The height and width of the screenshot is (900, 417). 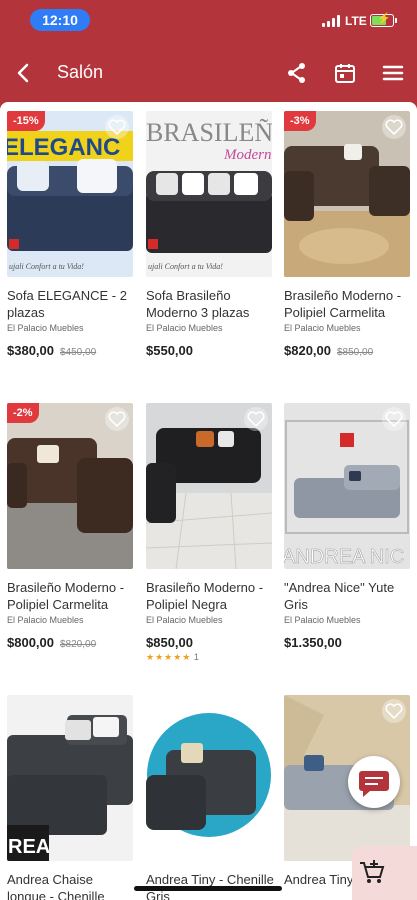 I want to click on product-image: -2%, so click(x=70, y=486).